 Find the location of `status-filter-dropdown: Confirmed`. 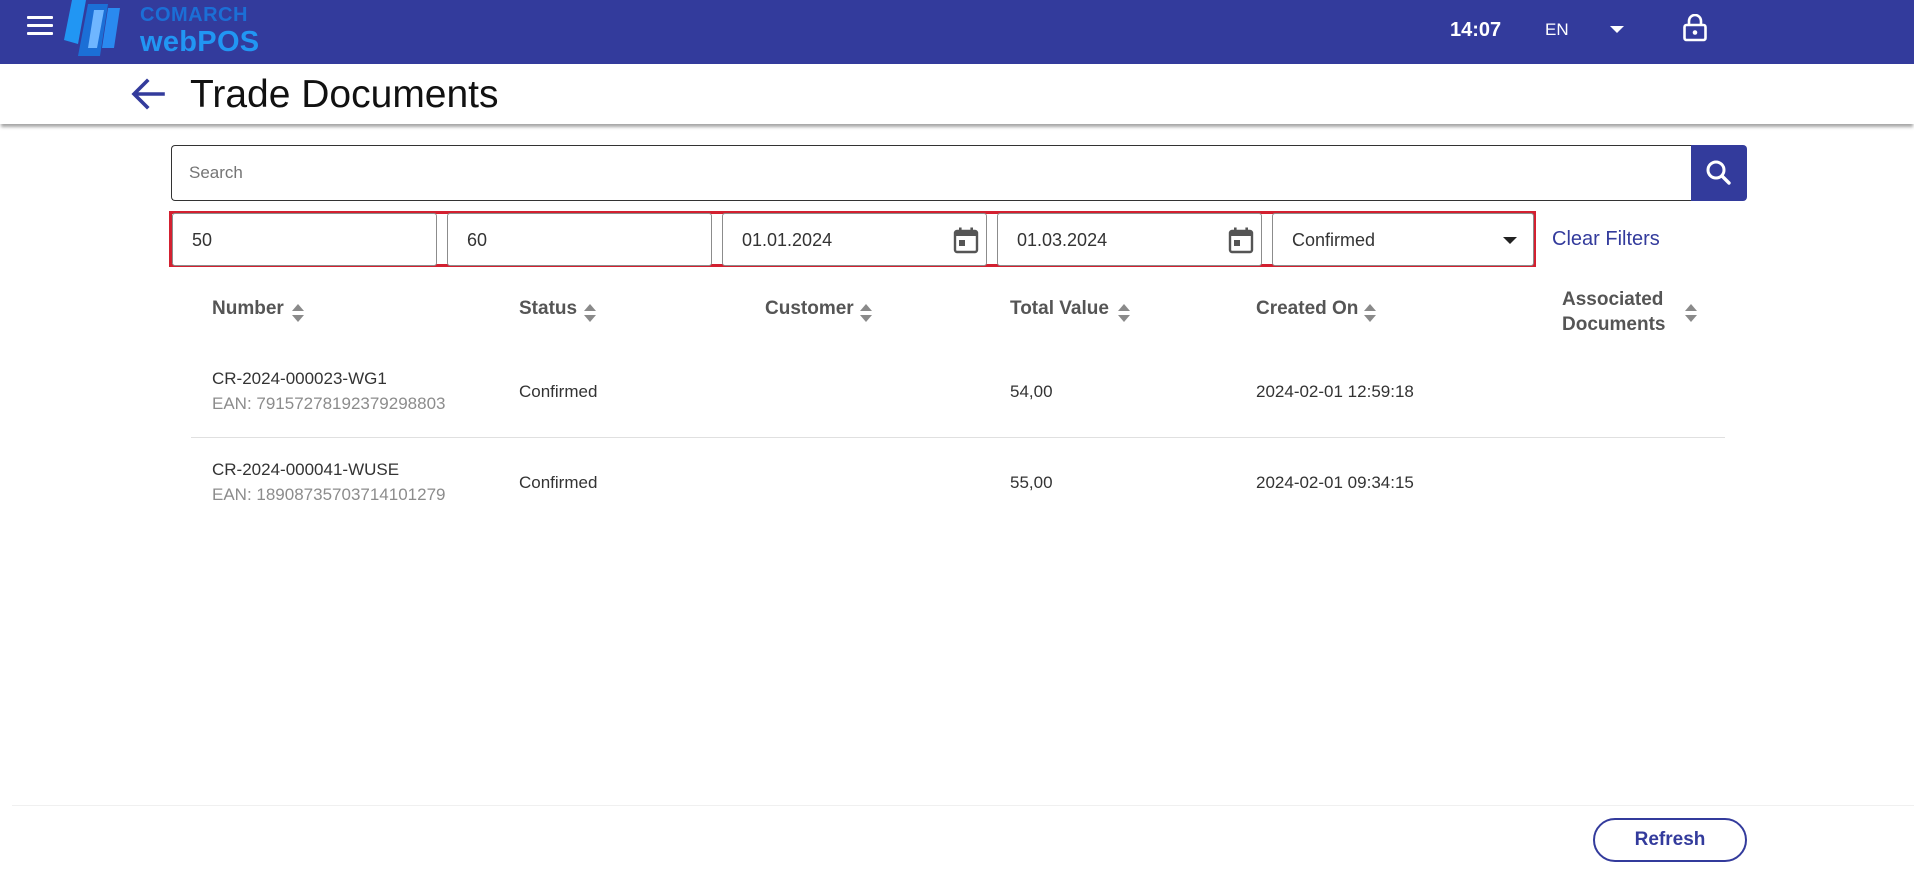

status-filter-dropdown: Confirmed is located at coordinates (1403, 239).